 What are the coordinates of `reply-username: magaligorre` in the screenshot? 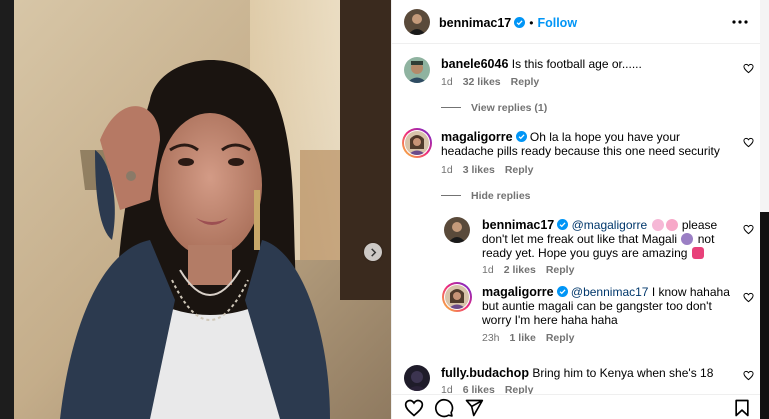 It's located at (518, 292).